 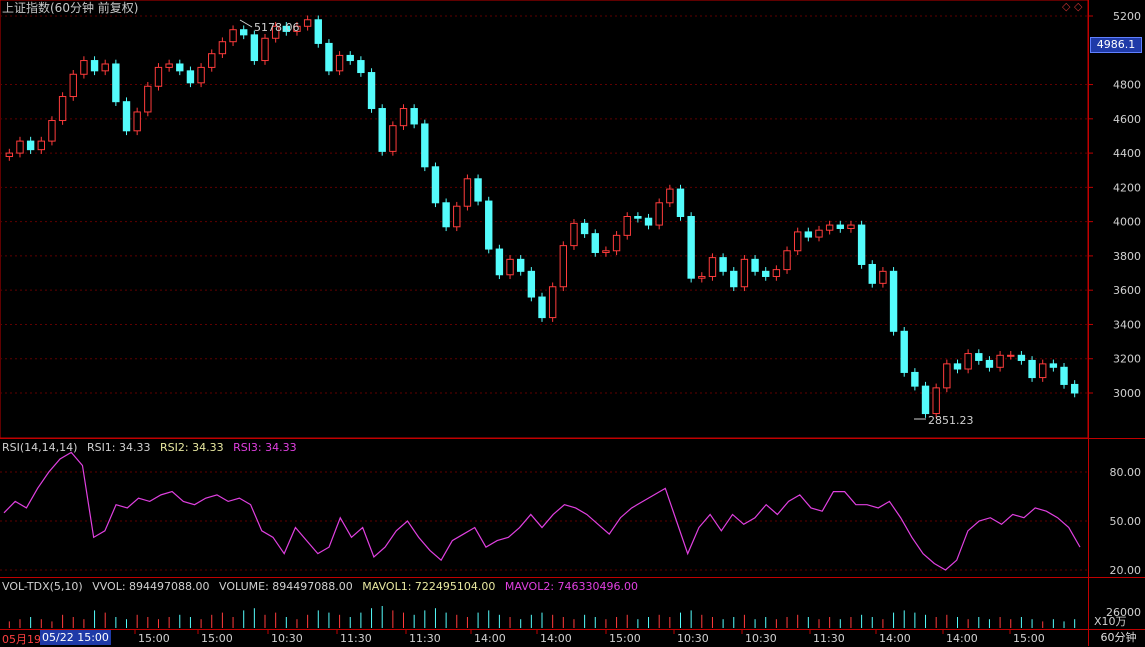 What do you see at coordinates (895, 638) in the screenshot?
I see `x-axis-label: 14:00` at bounding box center [895, 638].